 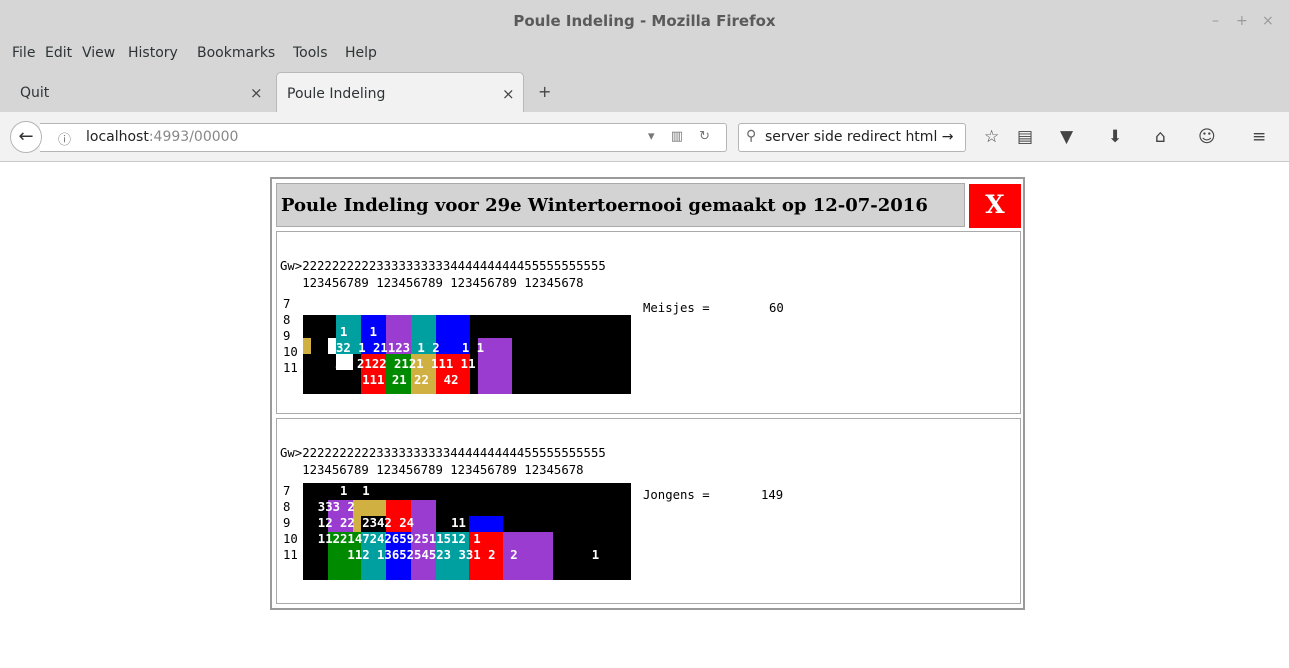 What do you see at coordinates (384, 523) in the screenshot?
I see `grid-row-9: 12 22 2342 24 11` at bounding box center [384, 523].